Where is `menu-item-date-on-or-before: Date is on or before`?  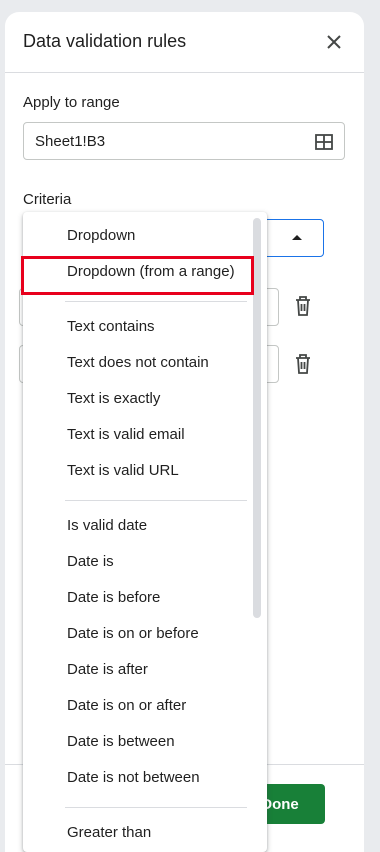
menu-item-date-on-or-before: Date is on or before is located at coordinates (139, 634).